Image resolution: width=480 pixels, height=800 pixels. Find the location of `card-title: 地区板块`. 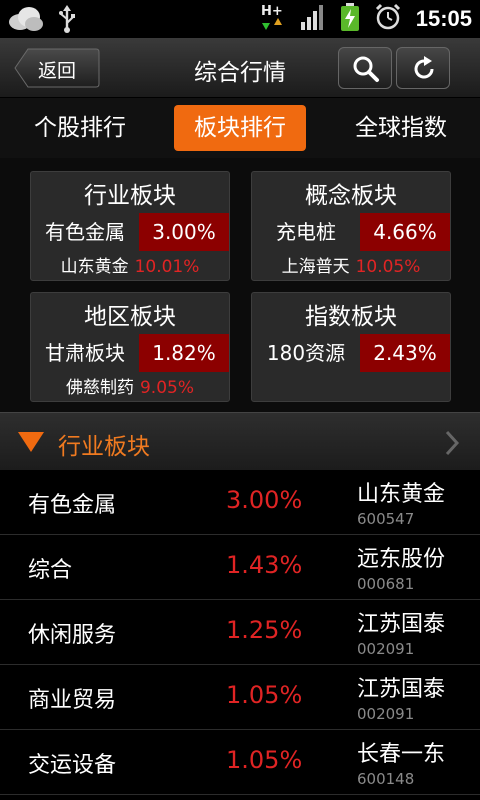

card-title: 地区板块 is located at coordinates (130, 317).